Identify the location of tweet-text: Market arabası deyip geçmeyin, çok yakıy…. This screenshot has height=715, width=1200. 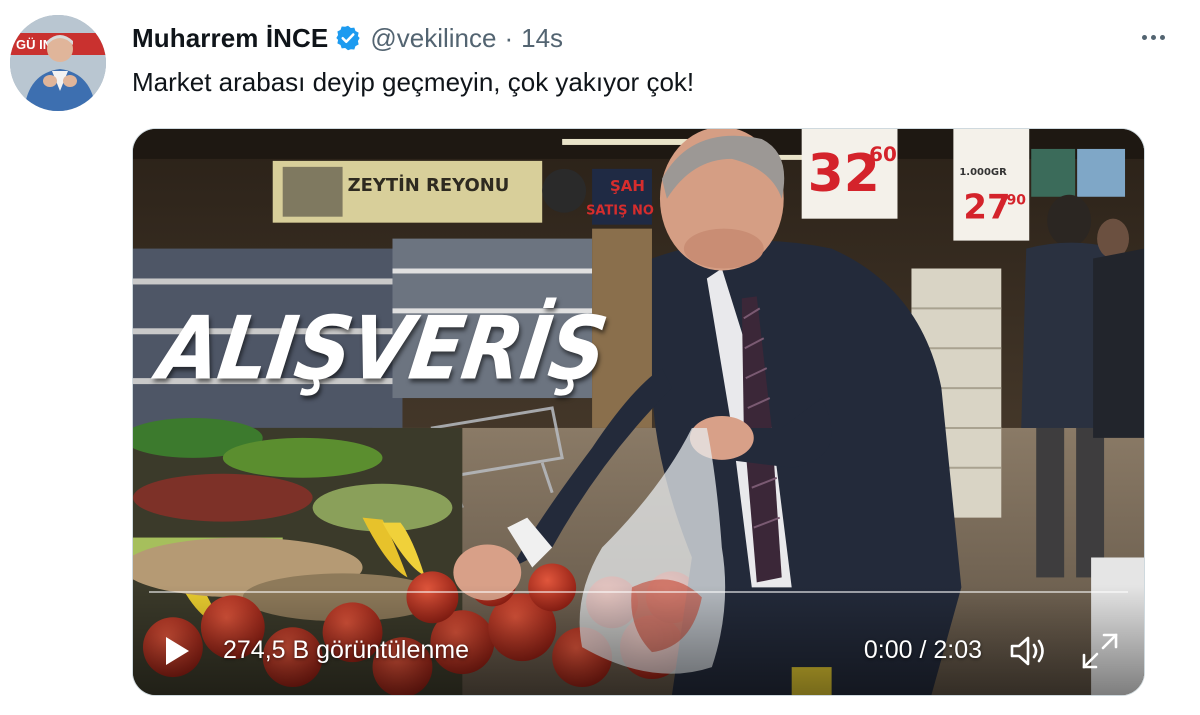
(413, 82).